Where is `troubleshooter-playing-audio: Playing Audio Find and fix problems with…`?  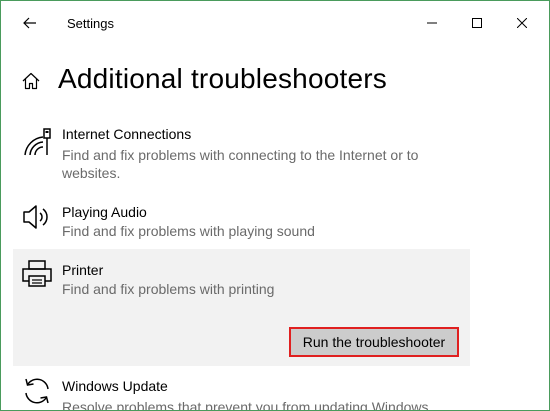 troubleshooter-playing-audio: Playing Audio Find and fix problems with… is located at coordinates (241, 219).